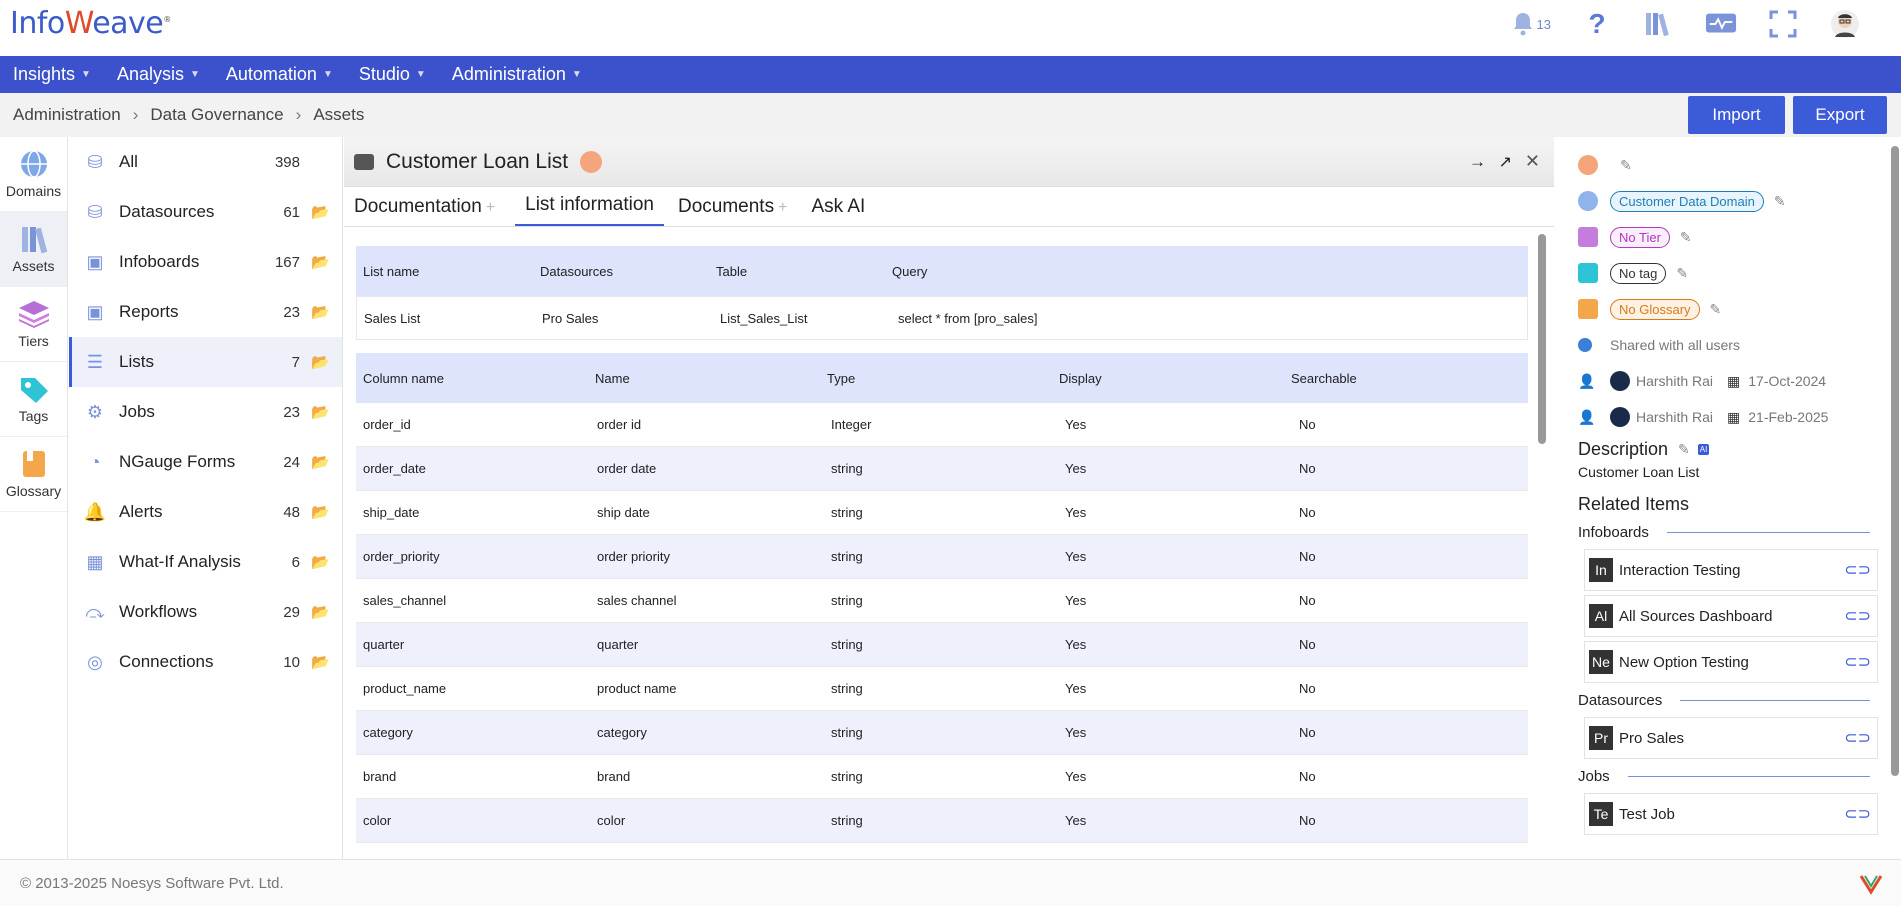 This screenshot has height=906, width=1901. I want to click on tab-list-information: List information, so click(589, 210).